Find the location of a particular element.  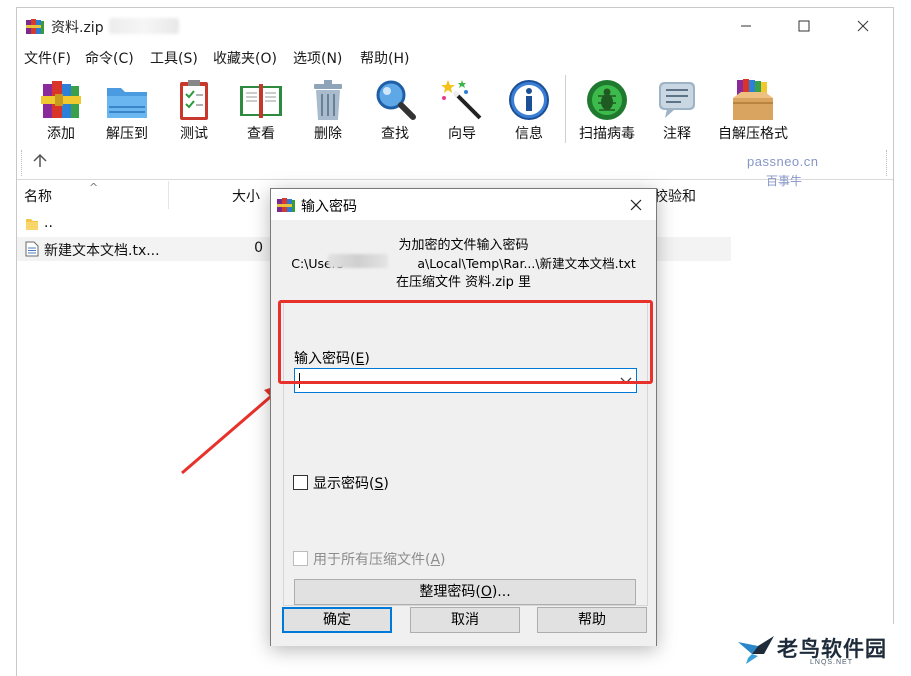

toolbar-extract-button: 解压到 is located at coordinates (127, 109).